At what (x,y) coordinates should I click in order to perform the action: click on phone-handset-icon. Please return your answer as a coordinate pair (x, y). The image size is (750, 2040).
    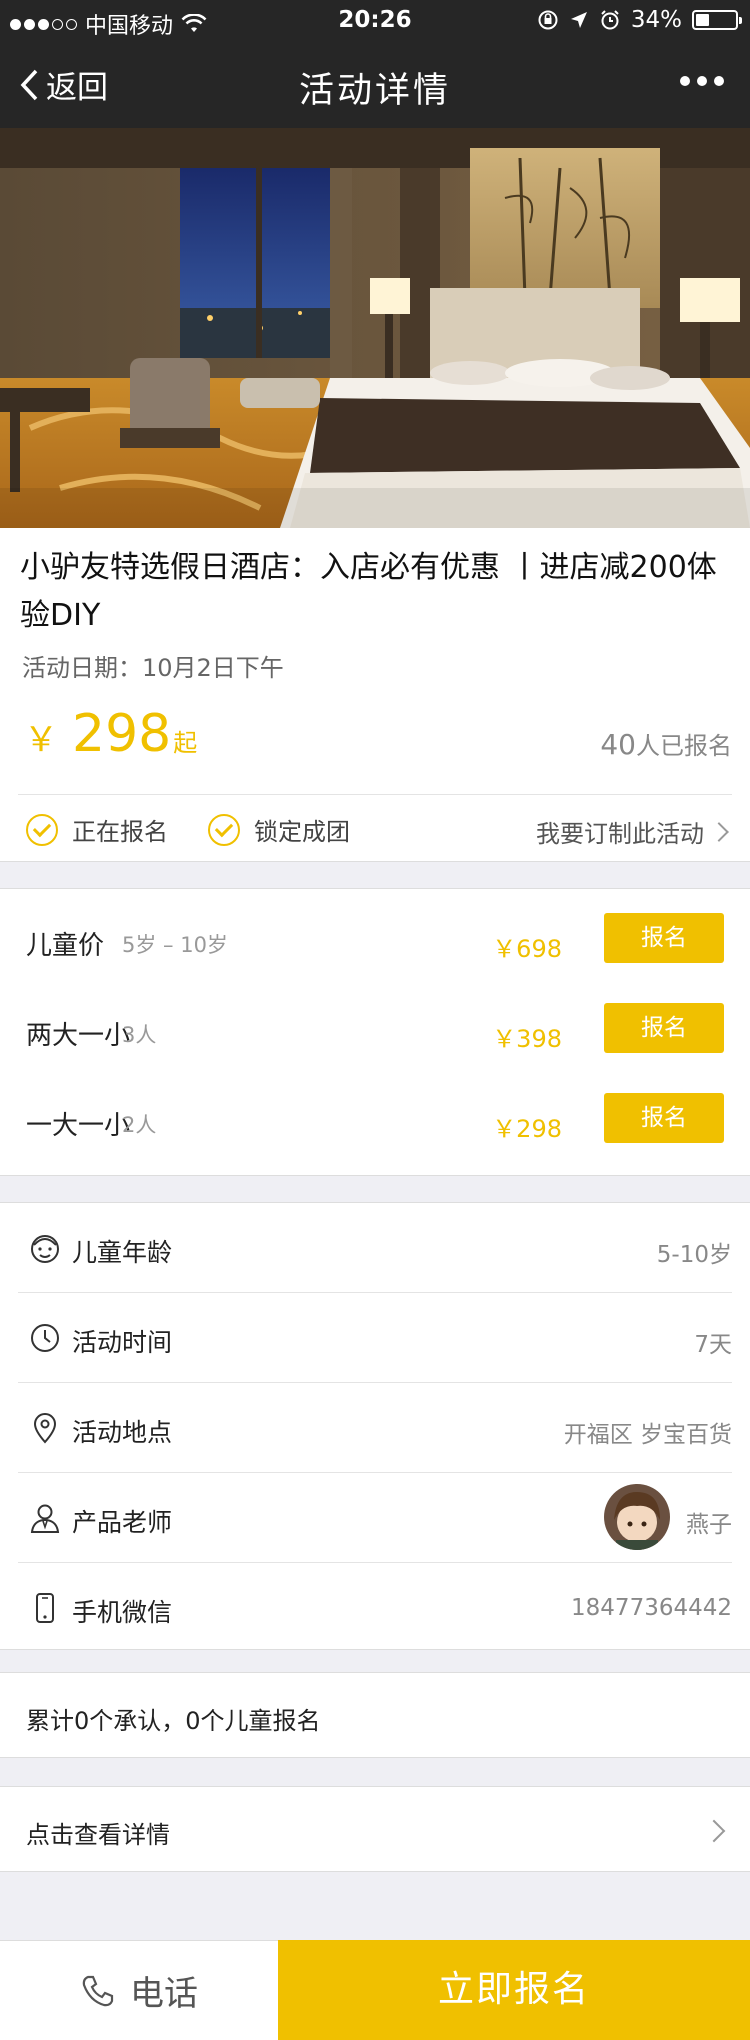
    Looking at the image, I should click on (98, 1990).